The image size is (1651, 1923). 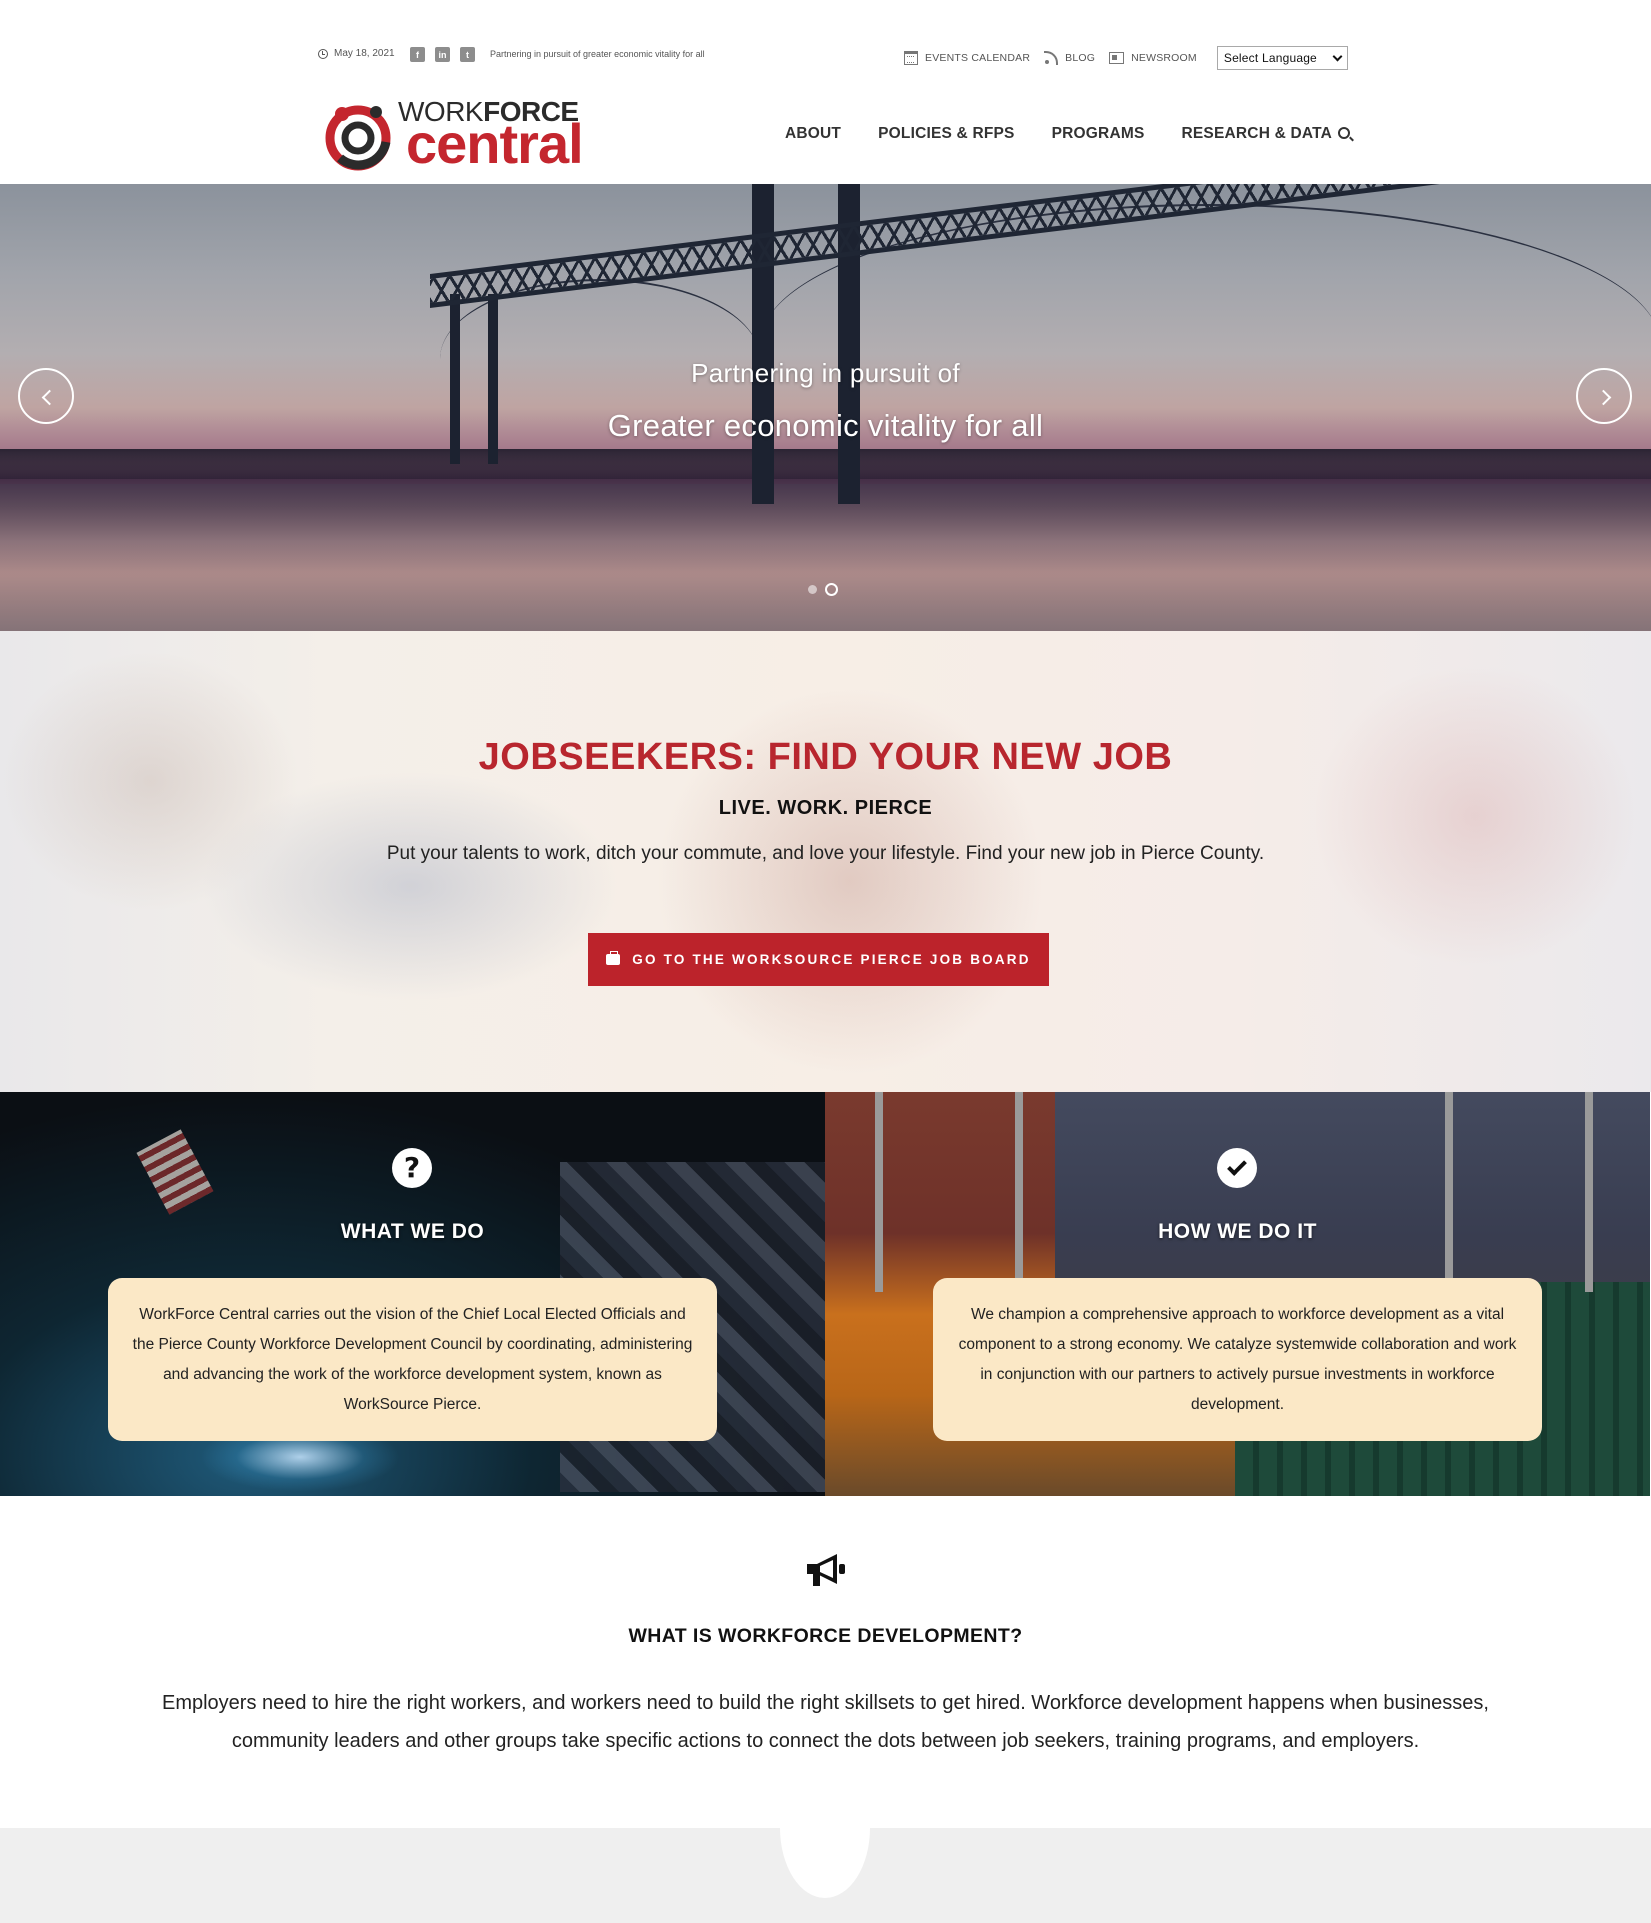 I want to click on nav-item-about: ABOUT, so click(x=813, y=134).